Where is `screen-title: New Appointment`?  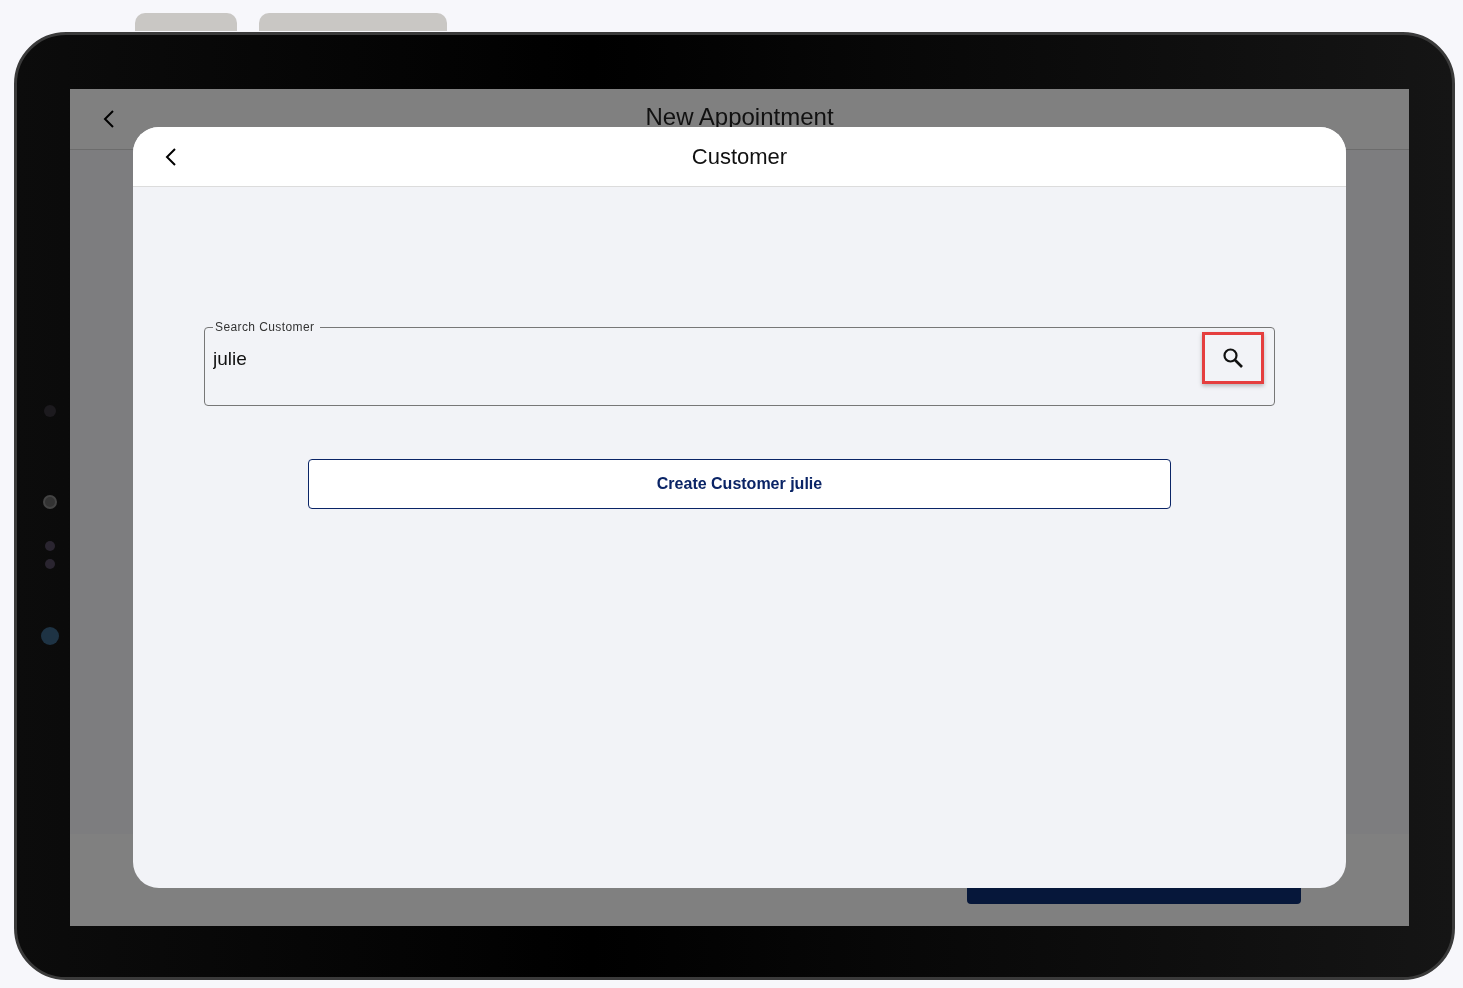 screen-title: New Appointment is located at coordinates (739, 117).